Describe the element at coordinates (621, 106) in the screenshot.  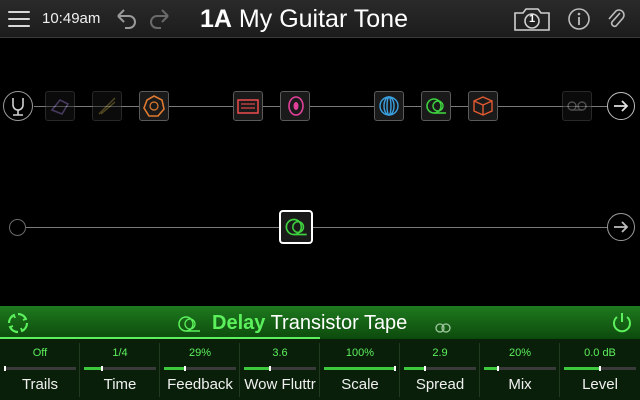
I see `output-arrow-icon` at that location.